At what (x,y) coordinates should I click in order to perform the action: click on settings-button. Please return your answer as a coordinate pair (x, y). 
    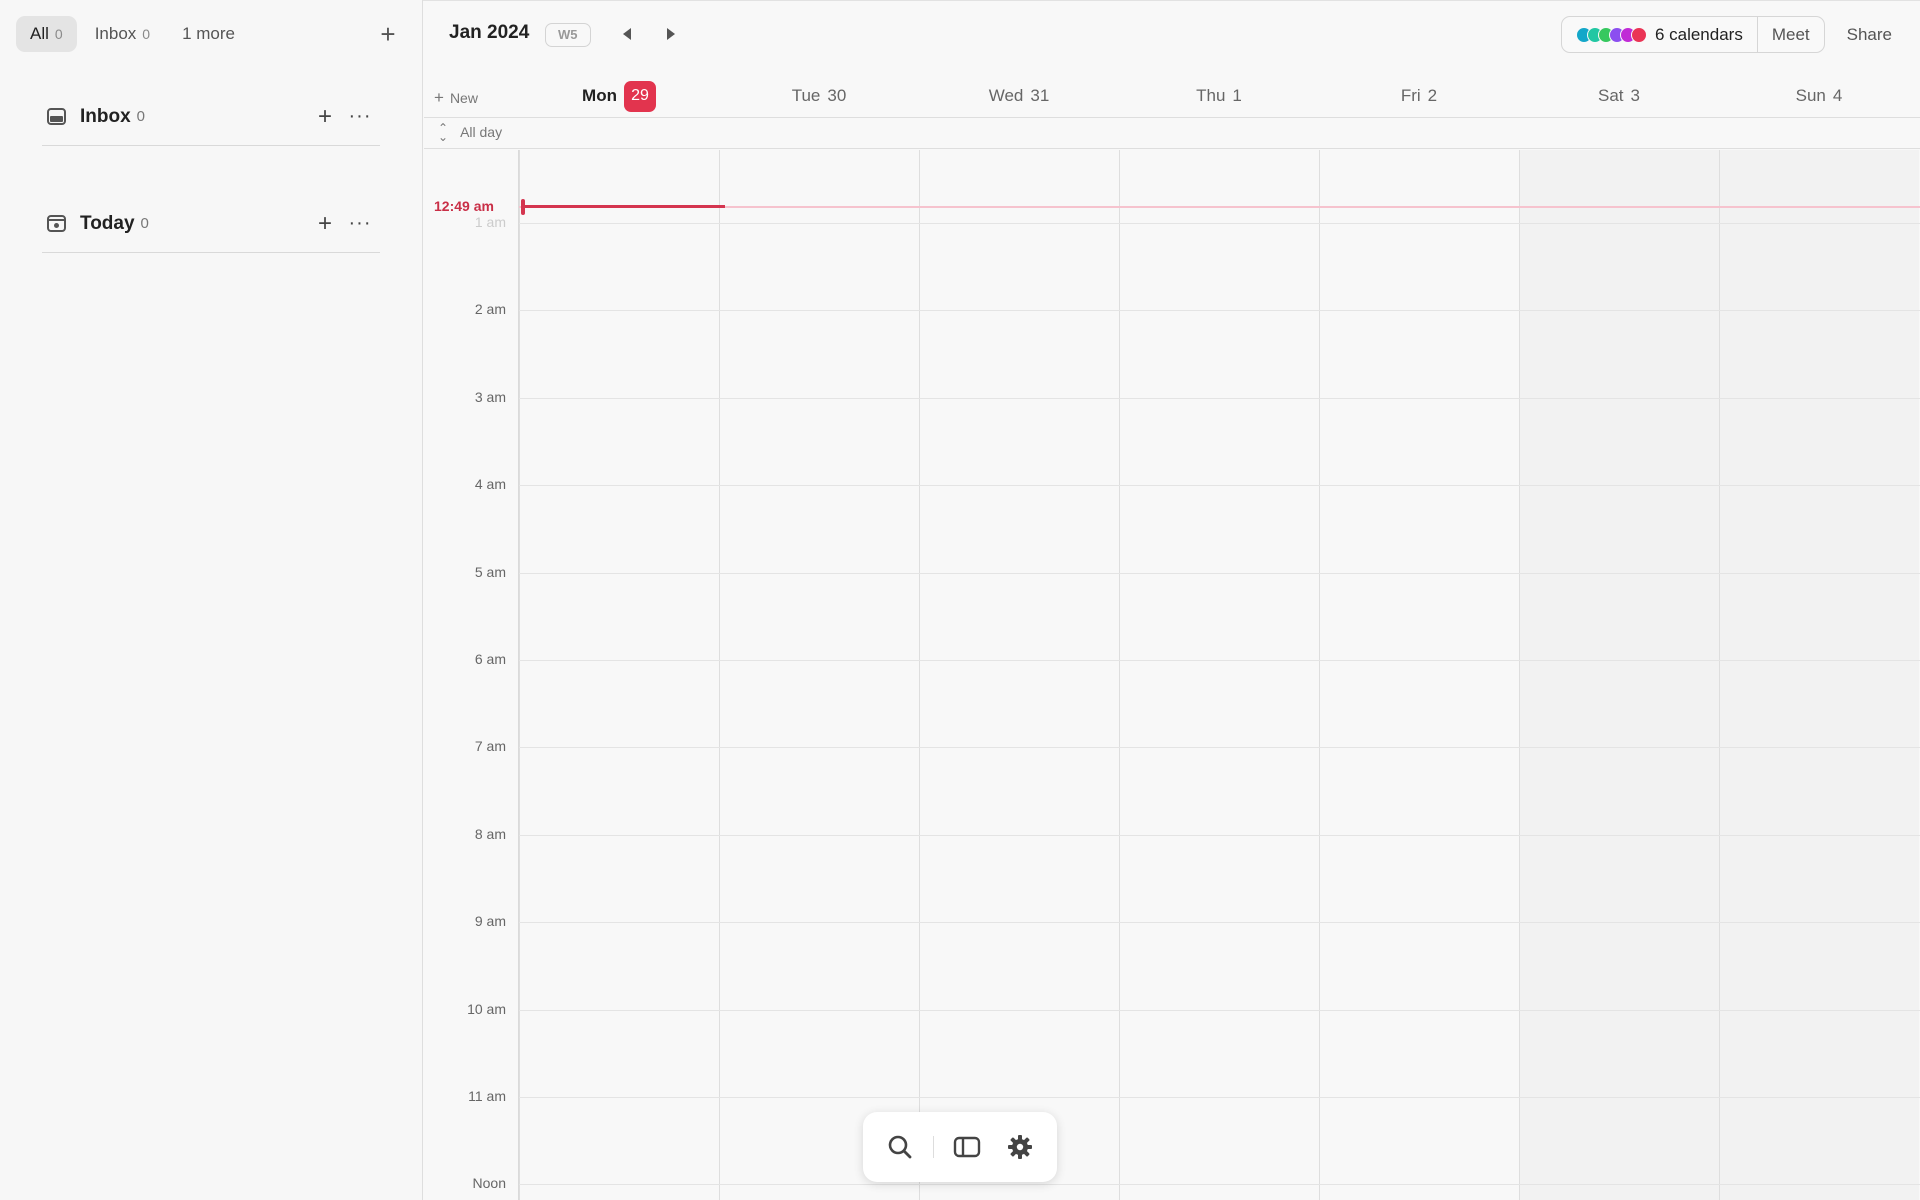
    Looking at the image, I should click on (1020, 1147).